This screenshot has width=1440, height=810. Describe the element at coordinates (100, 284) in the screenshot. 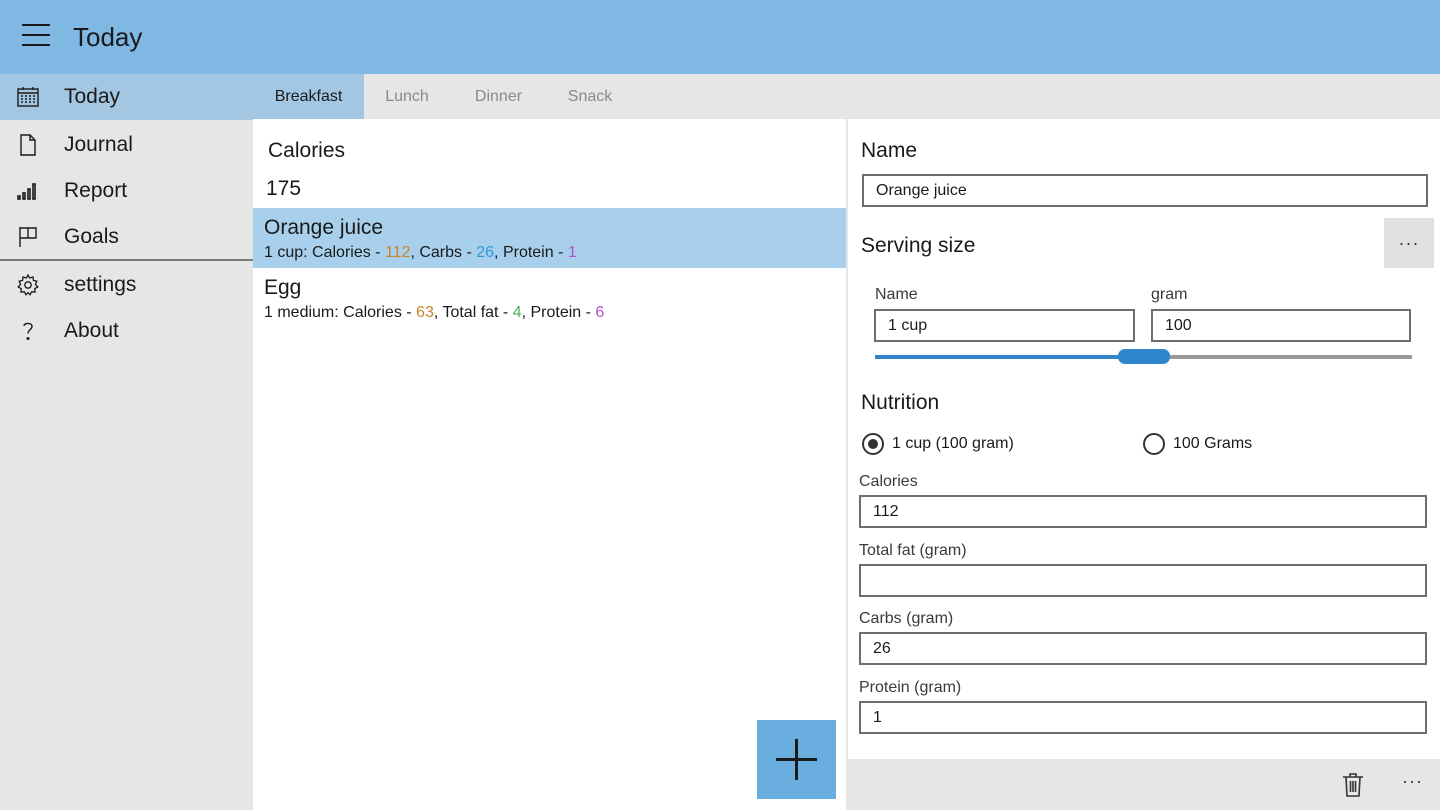

I see `sidebar-item-label: settings` at that location.